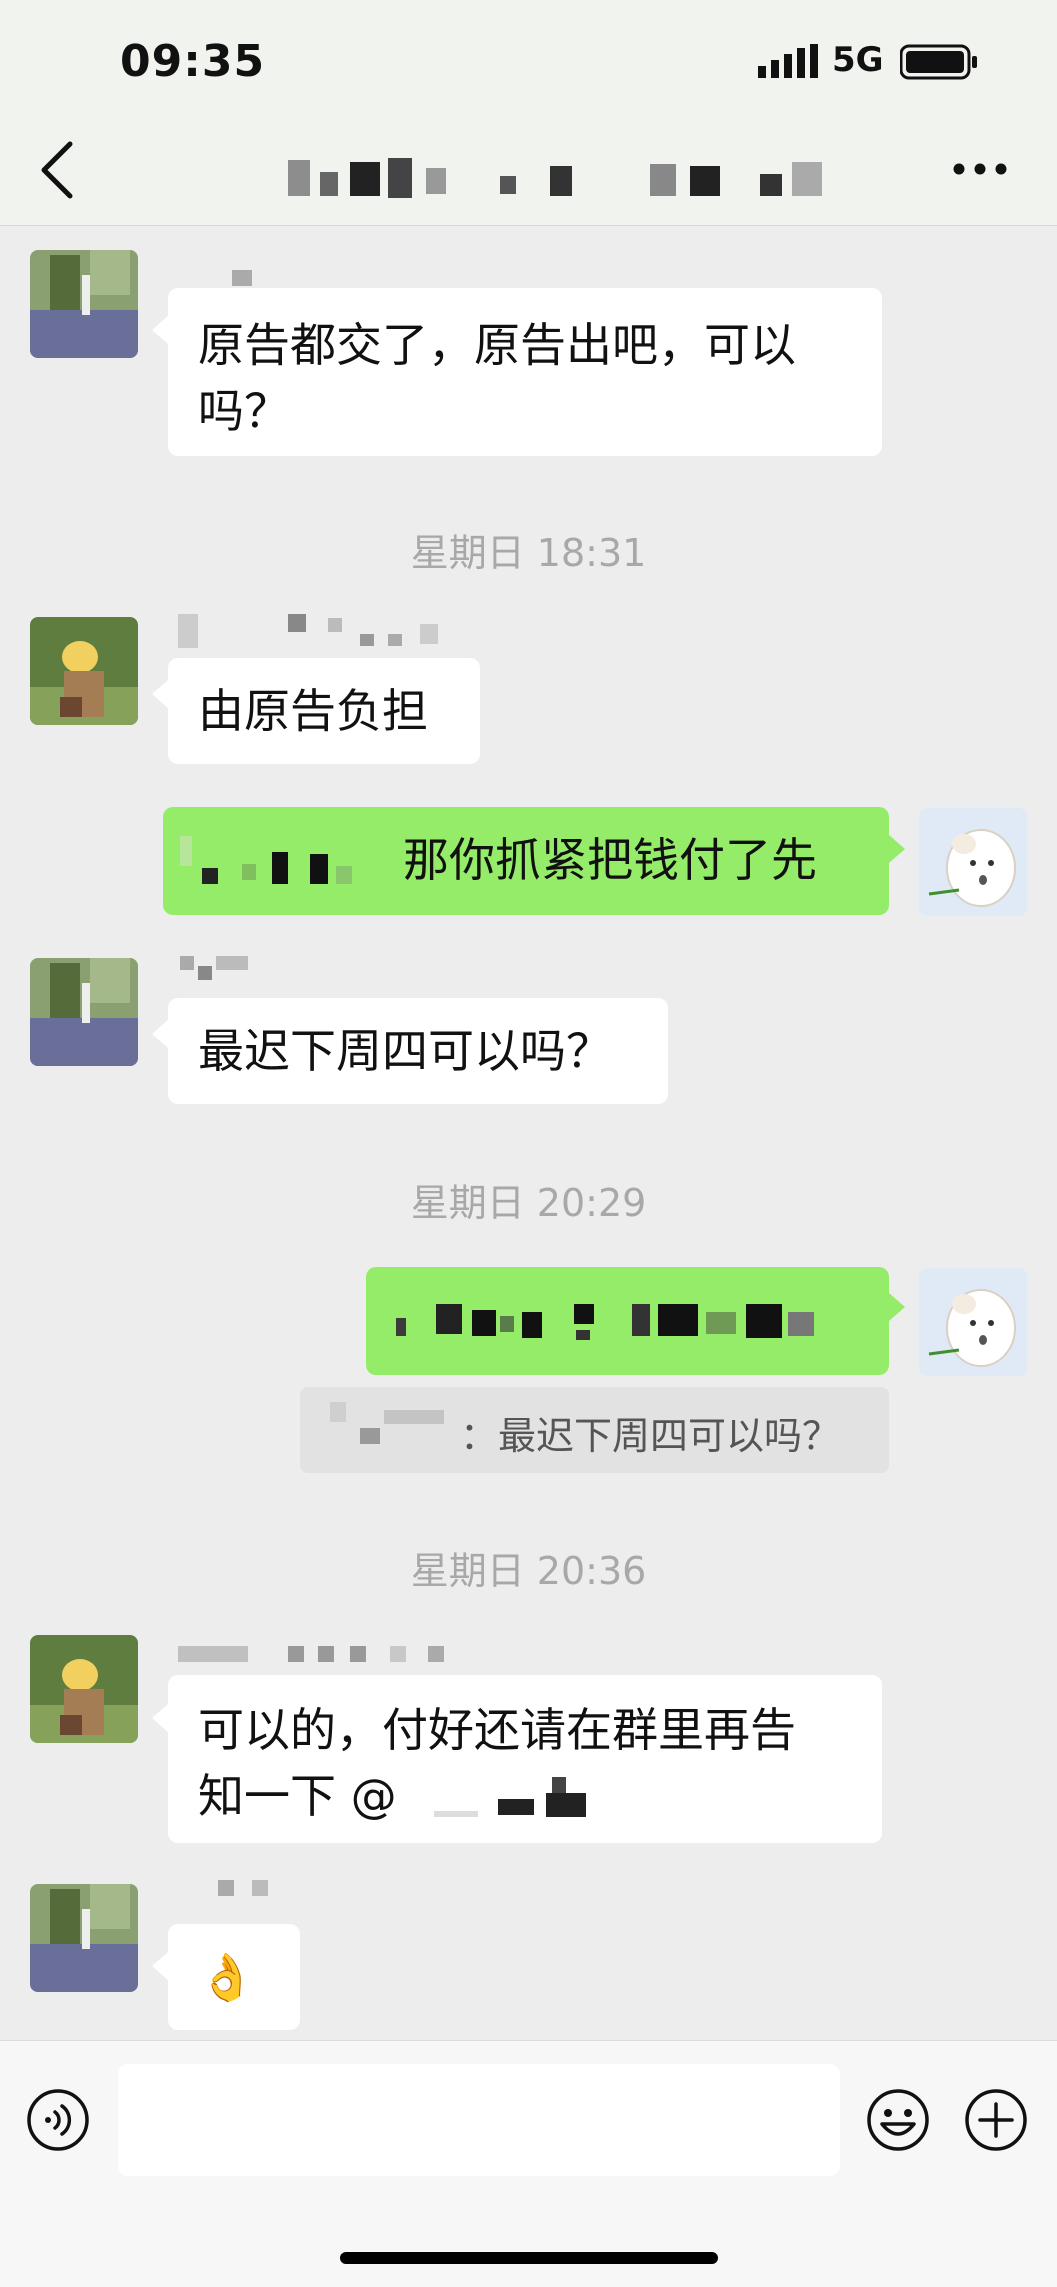 The width and height of the screenshot is (1057, 2287). I want to click on message-text: 👌, so click(227, 1977).